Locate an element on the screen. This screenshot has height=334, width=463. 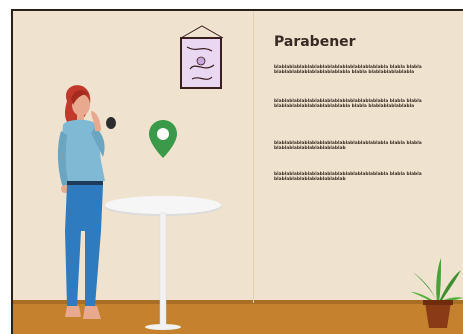
wall-divider is located at coordinates (253, 157).